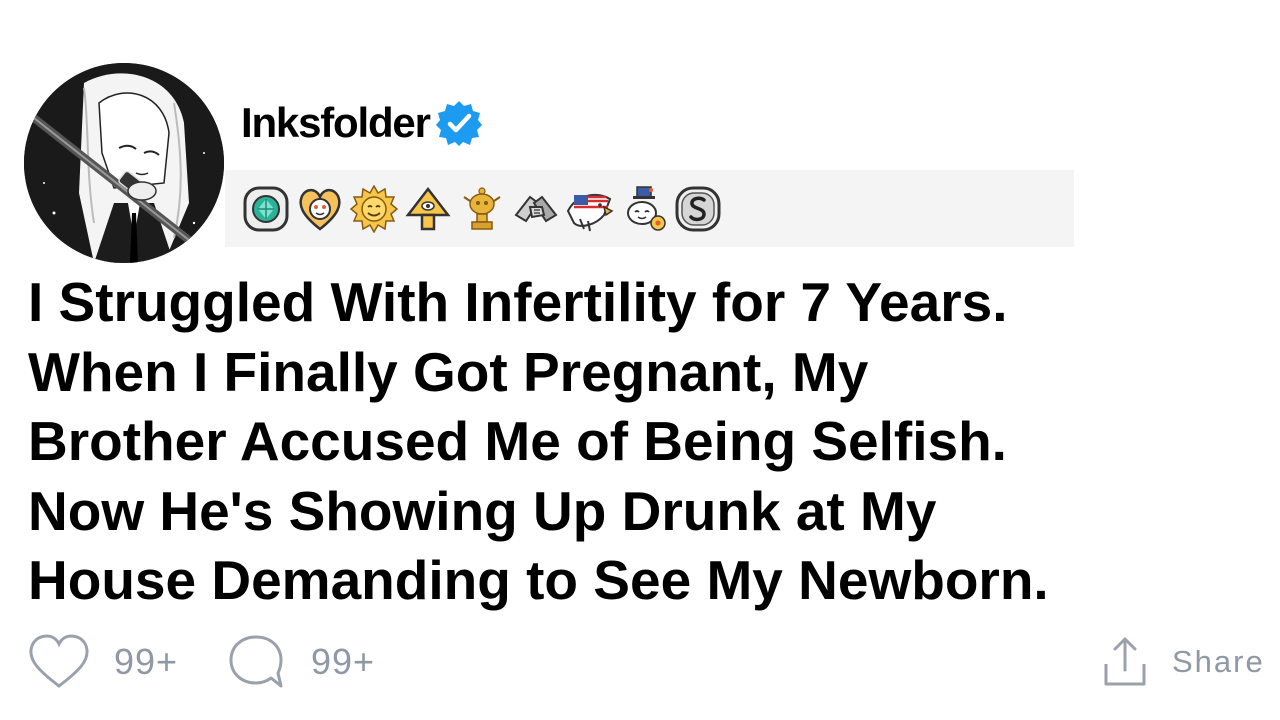 This screenshot has height=720, width=1280. I want to click on author-row: Inksfolder, so click(362, 123).